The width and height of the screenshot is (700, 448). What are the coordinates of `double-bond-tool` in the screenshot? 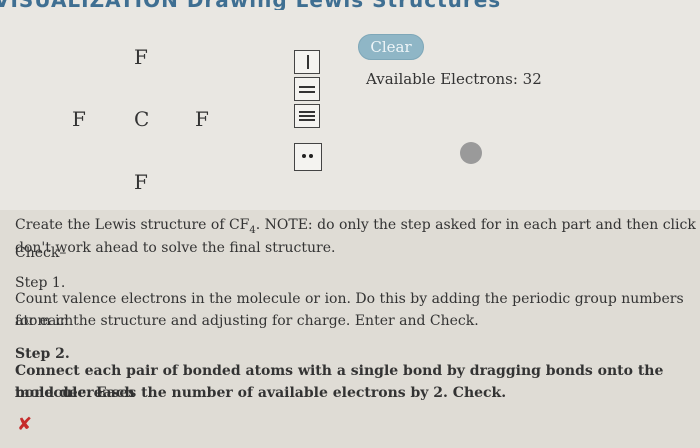 It's located at (307, 89).